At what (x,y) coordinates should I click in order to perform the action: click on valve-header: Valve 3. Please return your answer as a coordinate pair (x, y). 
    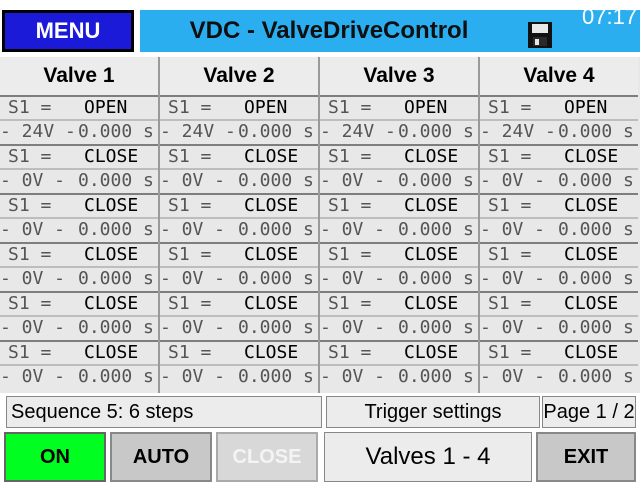
    Looking at the image, I should click on (399, 76).